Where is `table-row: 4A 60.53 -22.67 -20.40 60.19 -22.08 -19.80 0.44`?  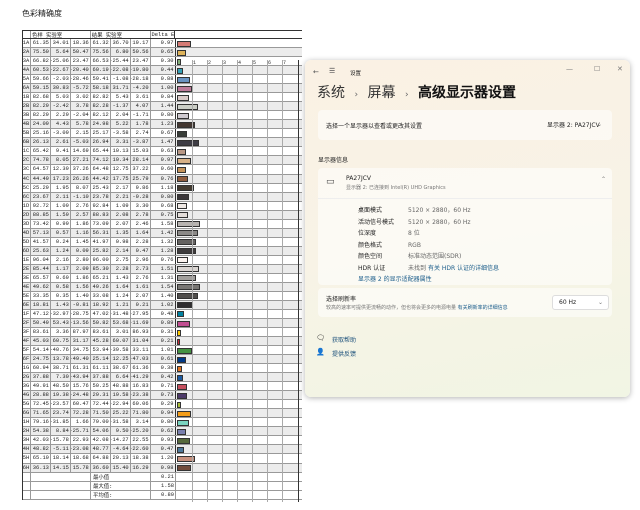
table-row: 4A 60.53 -22.67 -20.40 60.19 -22.08 -19.80 0.44 is located at coordinates (162, 71).